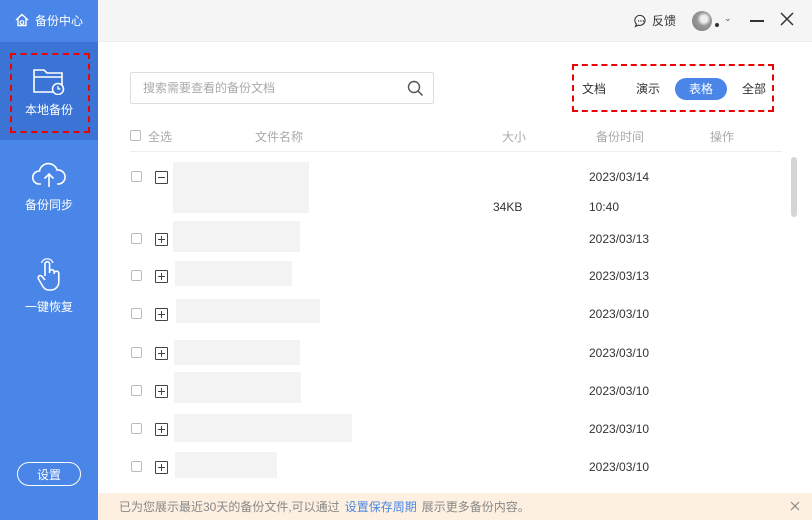 This screenshot has width=812, height=520. Describe the element at coordinates (728, 18) in the screenshot. I see `chevron-down-icon: ⌄` at that location.